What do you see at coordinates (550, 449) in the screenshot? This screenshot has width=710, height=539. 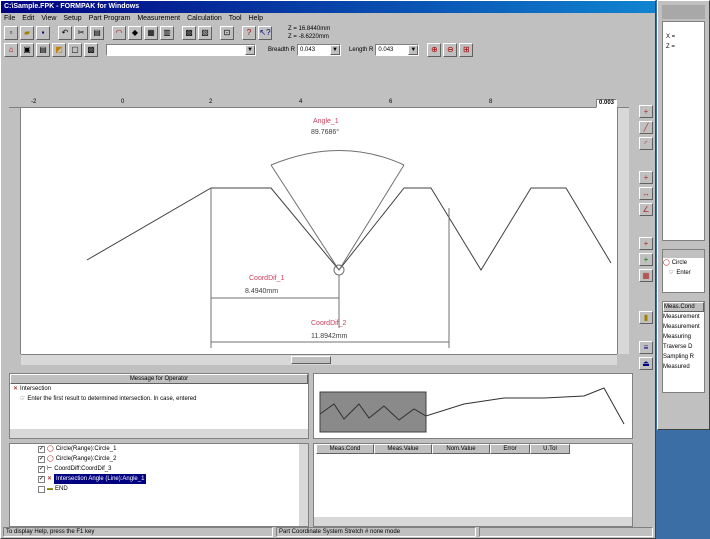 I see `col-u-tol: U.Tol` at bounding box center [550, 449].